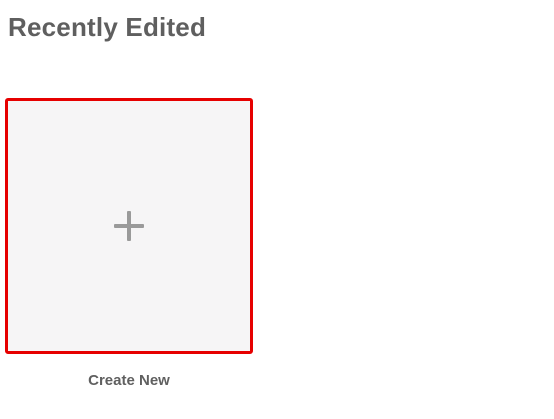 This screenshot has width=554, height=419. Describe the element at coordinates (129, 380) in the screenshot. I see `create-new-label: Create New` at that location.